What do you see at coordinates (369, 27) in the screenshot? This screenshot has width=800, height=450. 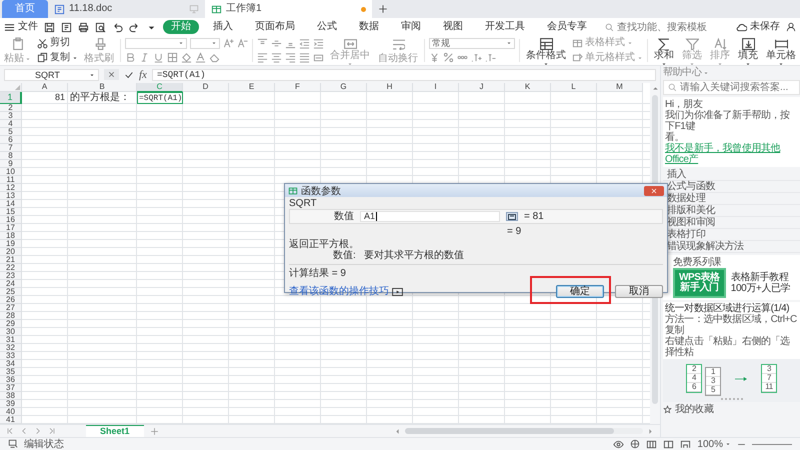 I see `menu-tab: 数据` at bounding box center [369, 27].